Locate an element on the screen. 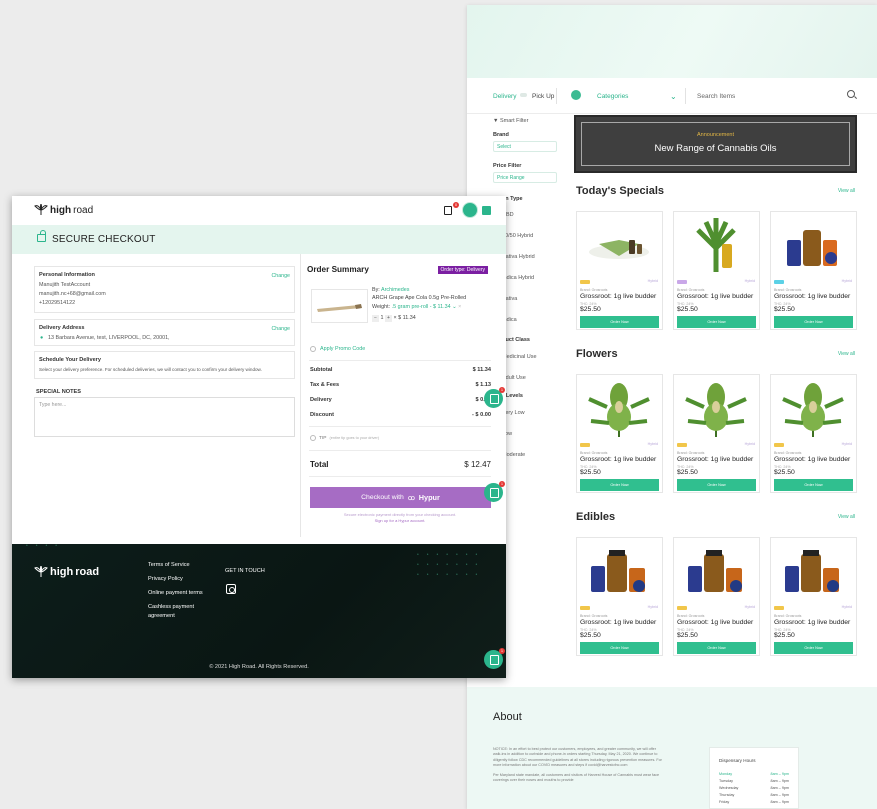  footer-link-privacy: Privacy Policy is located at coordinates (165, 579).